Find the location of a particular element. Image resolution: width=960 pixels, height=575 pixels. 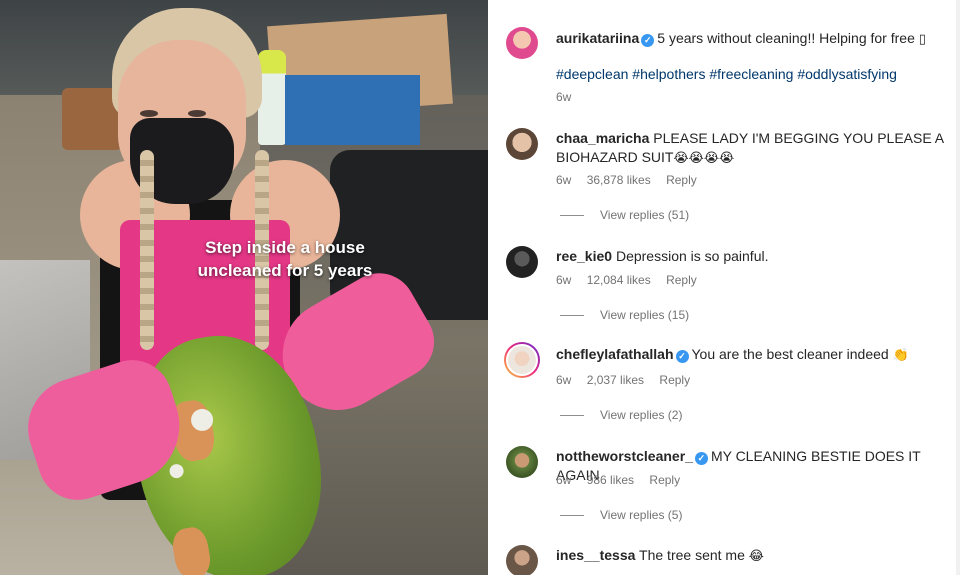

comment-text: The tree sent me is located at coordinates (692, 555).